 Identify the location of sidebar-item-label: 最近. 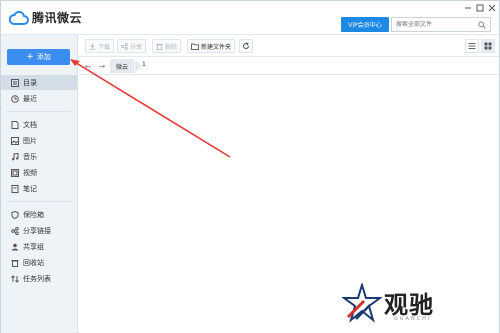
(30, 98).